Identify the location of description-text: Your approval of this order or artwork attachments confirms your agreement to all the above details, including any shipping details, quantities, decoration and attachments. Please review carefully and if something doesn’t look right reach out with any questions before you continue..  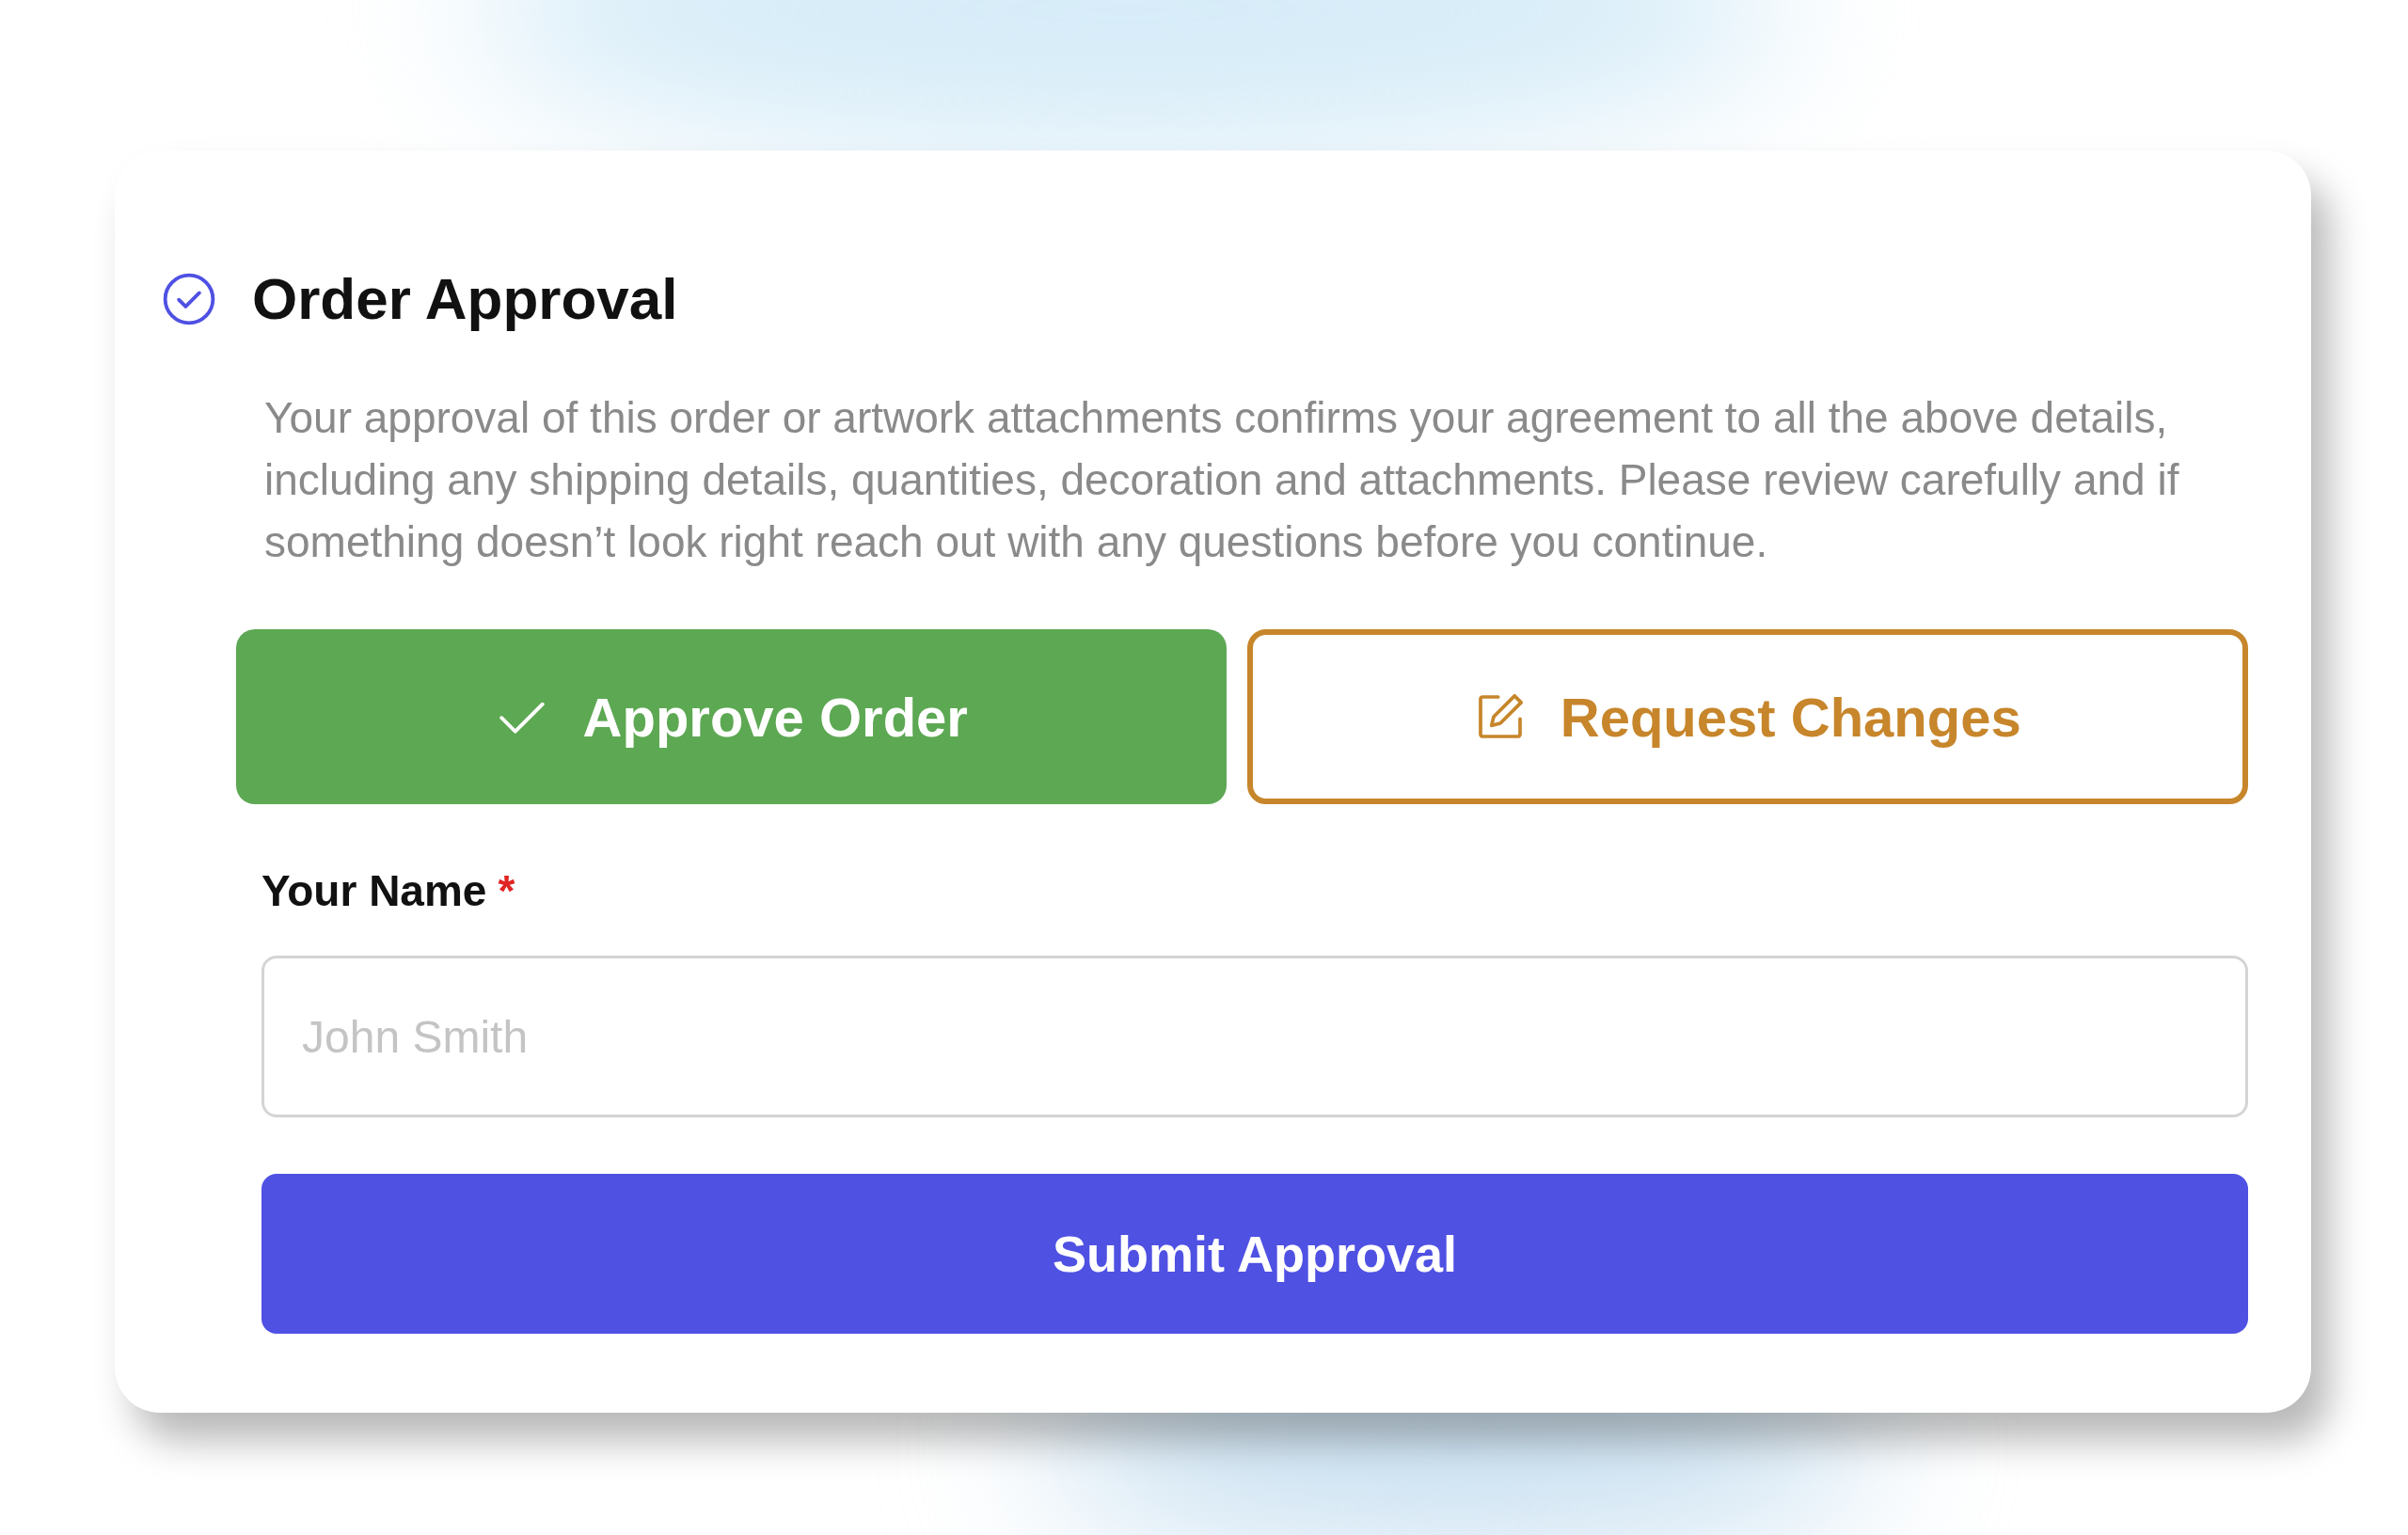
(1222, 480).